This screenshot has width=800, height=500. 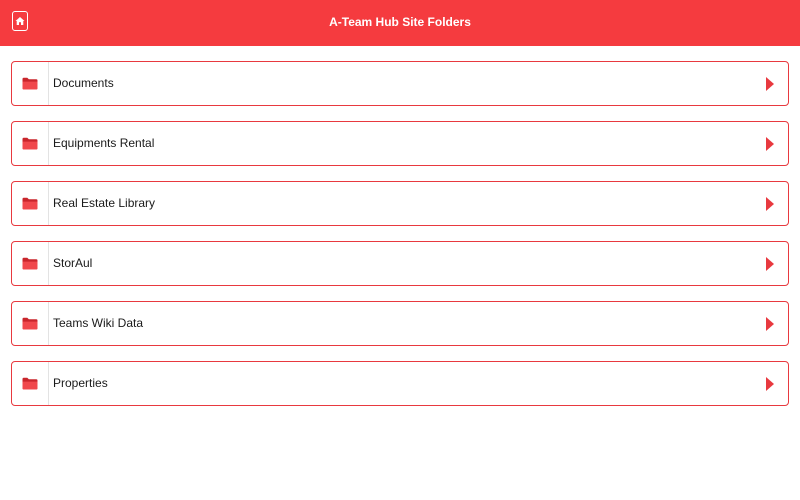 I want to click on folder-label: Properties, so click(x=80, y=383).